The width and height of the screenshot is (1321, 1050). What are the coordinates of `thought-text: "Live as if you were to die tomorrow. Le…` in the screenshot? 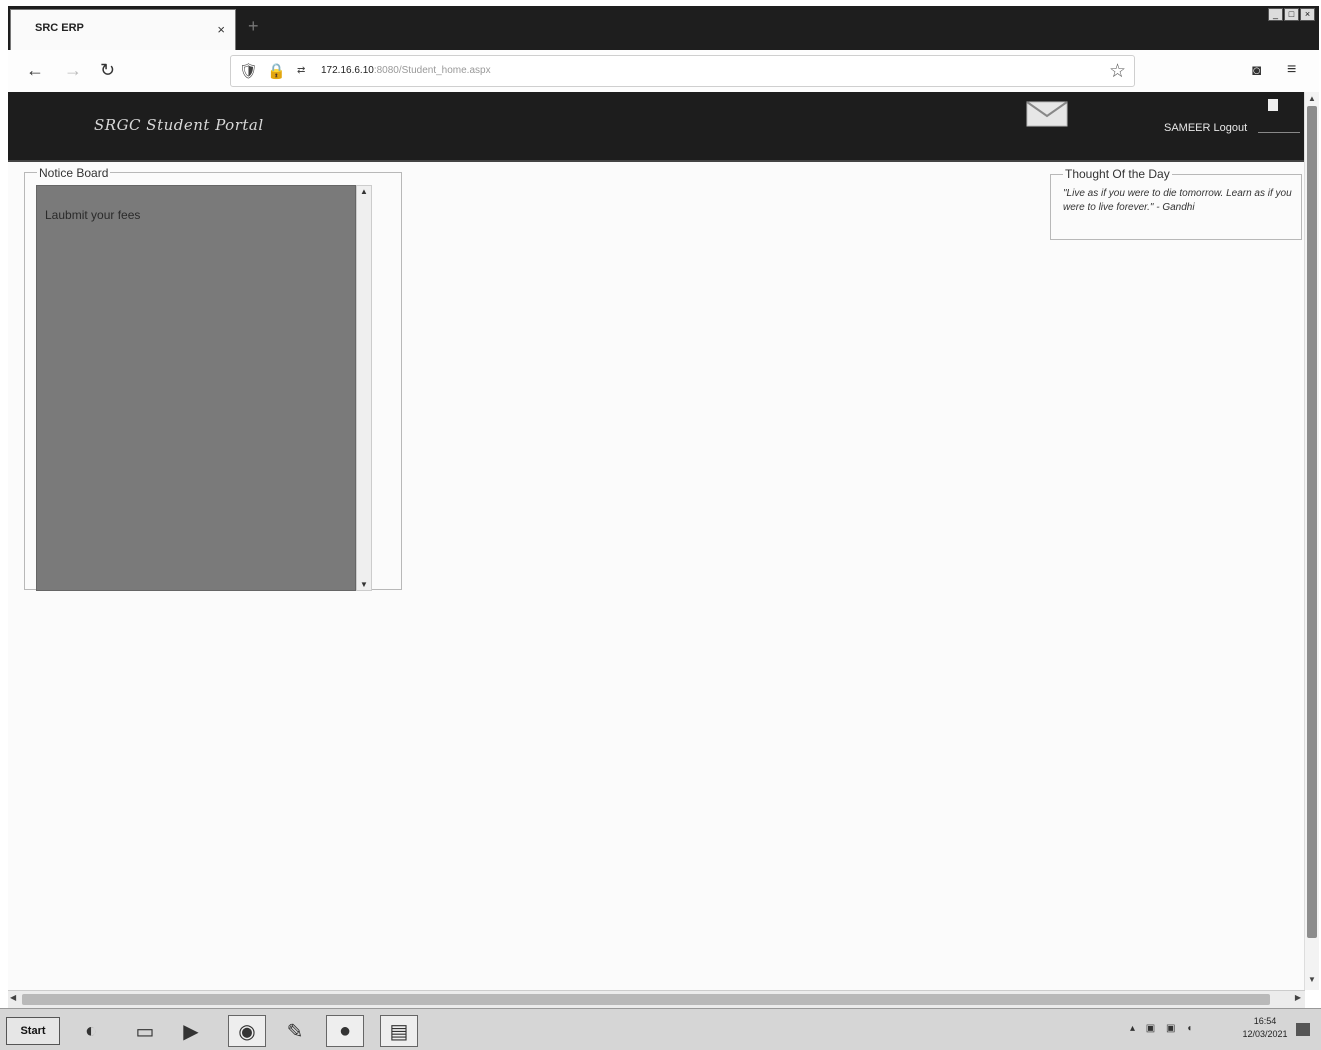 It's located at (1177, 200).